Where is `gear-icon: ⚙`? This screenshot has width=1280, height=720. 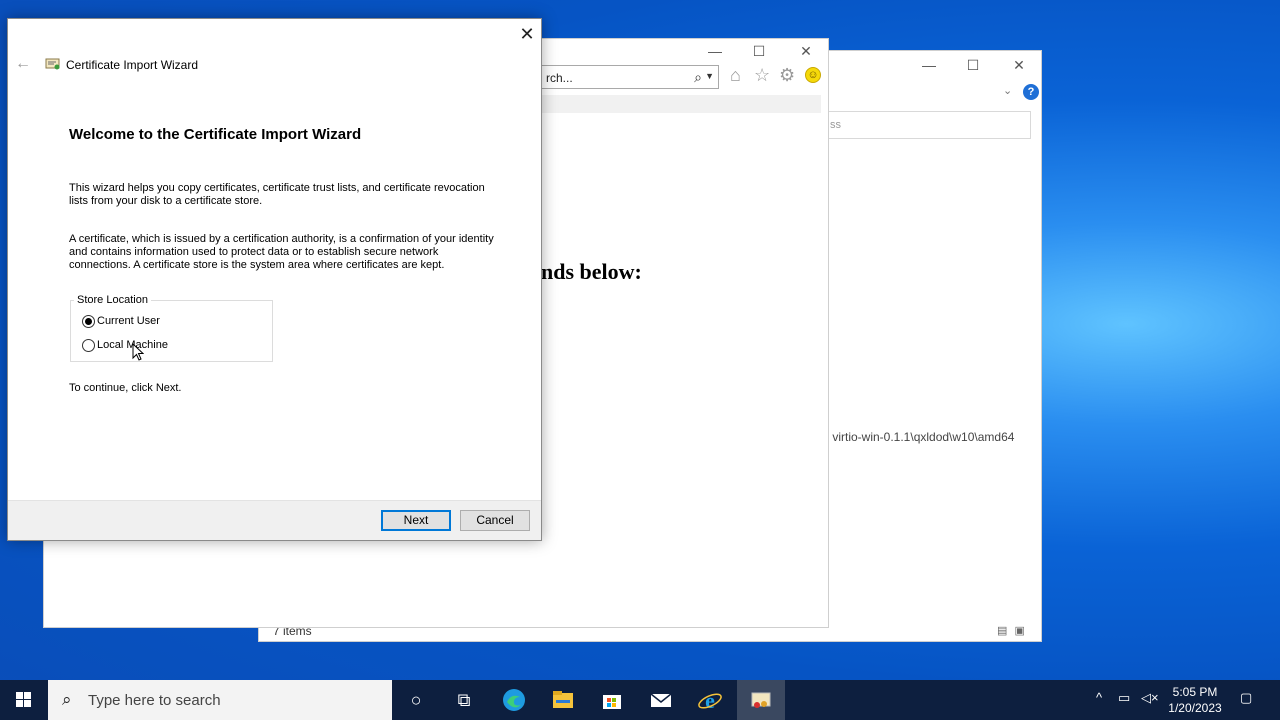 gear-icon: ⚙ is located at coordinates (787, 75).